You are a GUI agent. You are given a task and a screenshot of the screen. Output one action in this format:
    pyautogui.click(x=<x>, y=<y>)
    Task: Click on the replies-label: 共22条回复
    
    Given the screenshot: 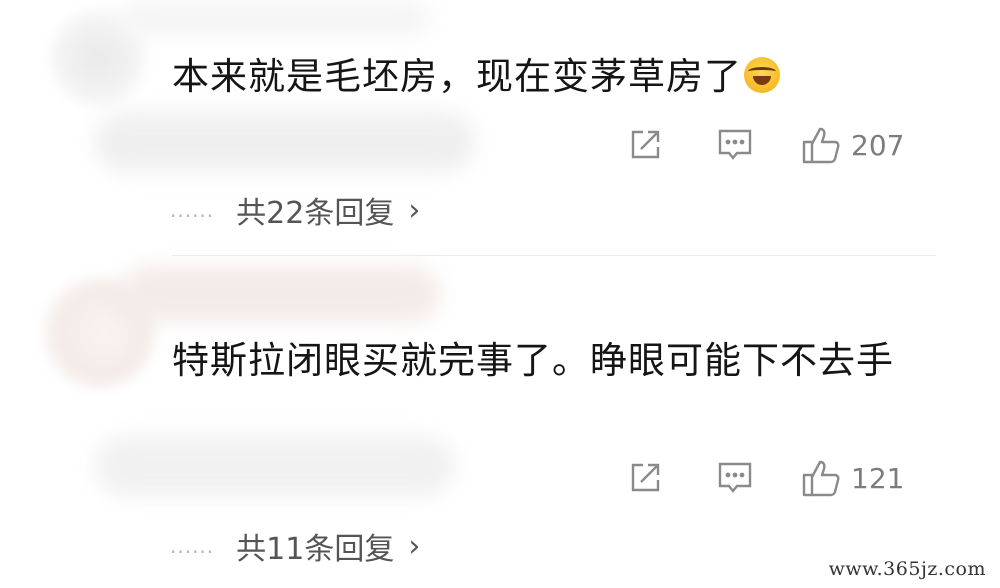 What is the action you would take?
    pyautogui.click(x=315, y=213)
    